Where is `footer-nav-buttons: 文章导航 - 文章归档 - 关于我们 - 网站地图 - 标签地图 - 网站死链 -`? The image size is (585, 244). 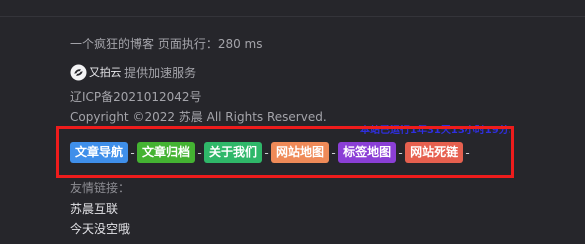 footer-nav-buttons: 文章导航 - 文章归档 - 关于我们 - 网站地图 - 标签地图 - 网站死链 - is located at coordinates (271, 152).